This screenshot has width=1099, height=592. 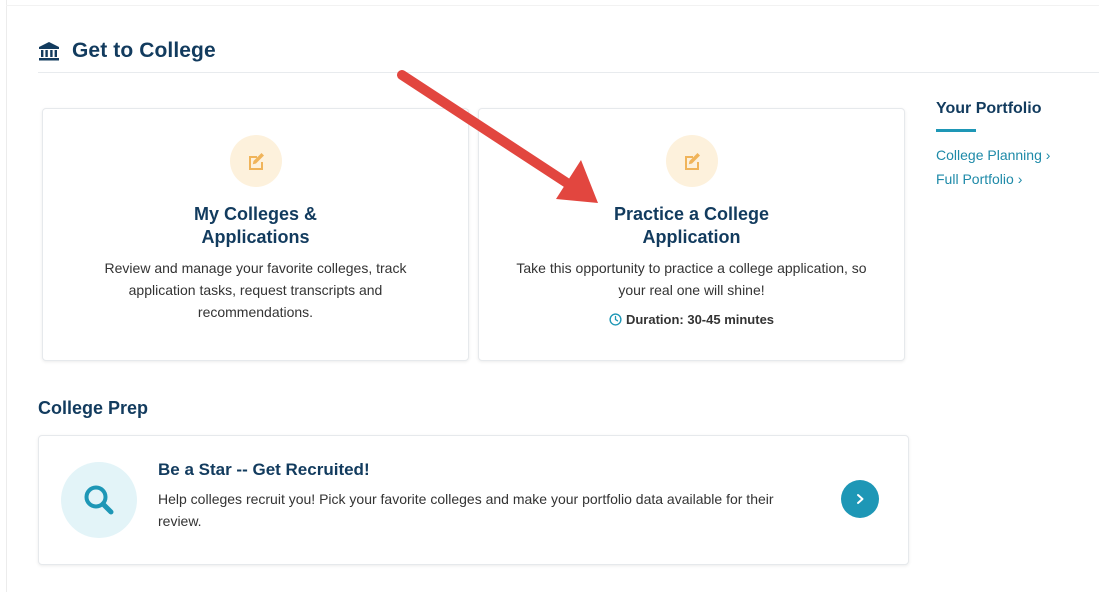 I want to click on portfolio-title: Your Portfolio, so click(x=989, y=108).